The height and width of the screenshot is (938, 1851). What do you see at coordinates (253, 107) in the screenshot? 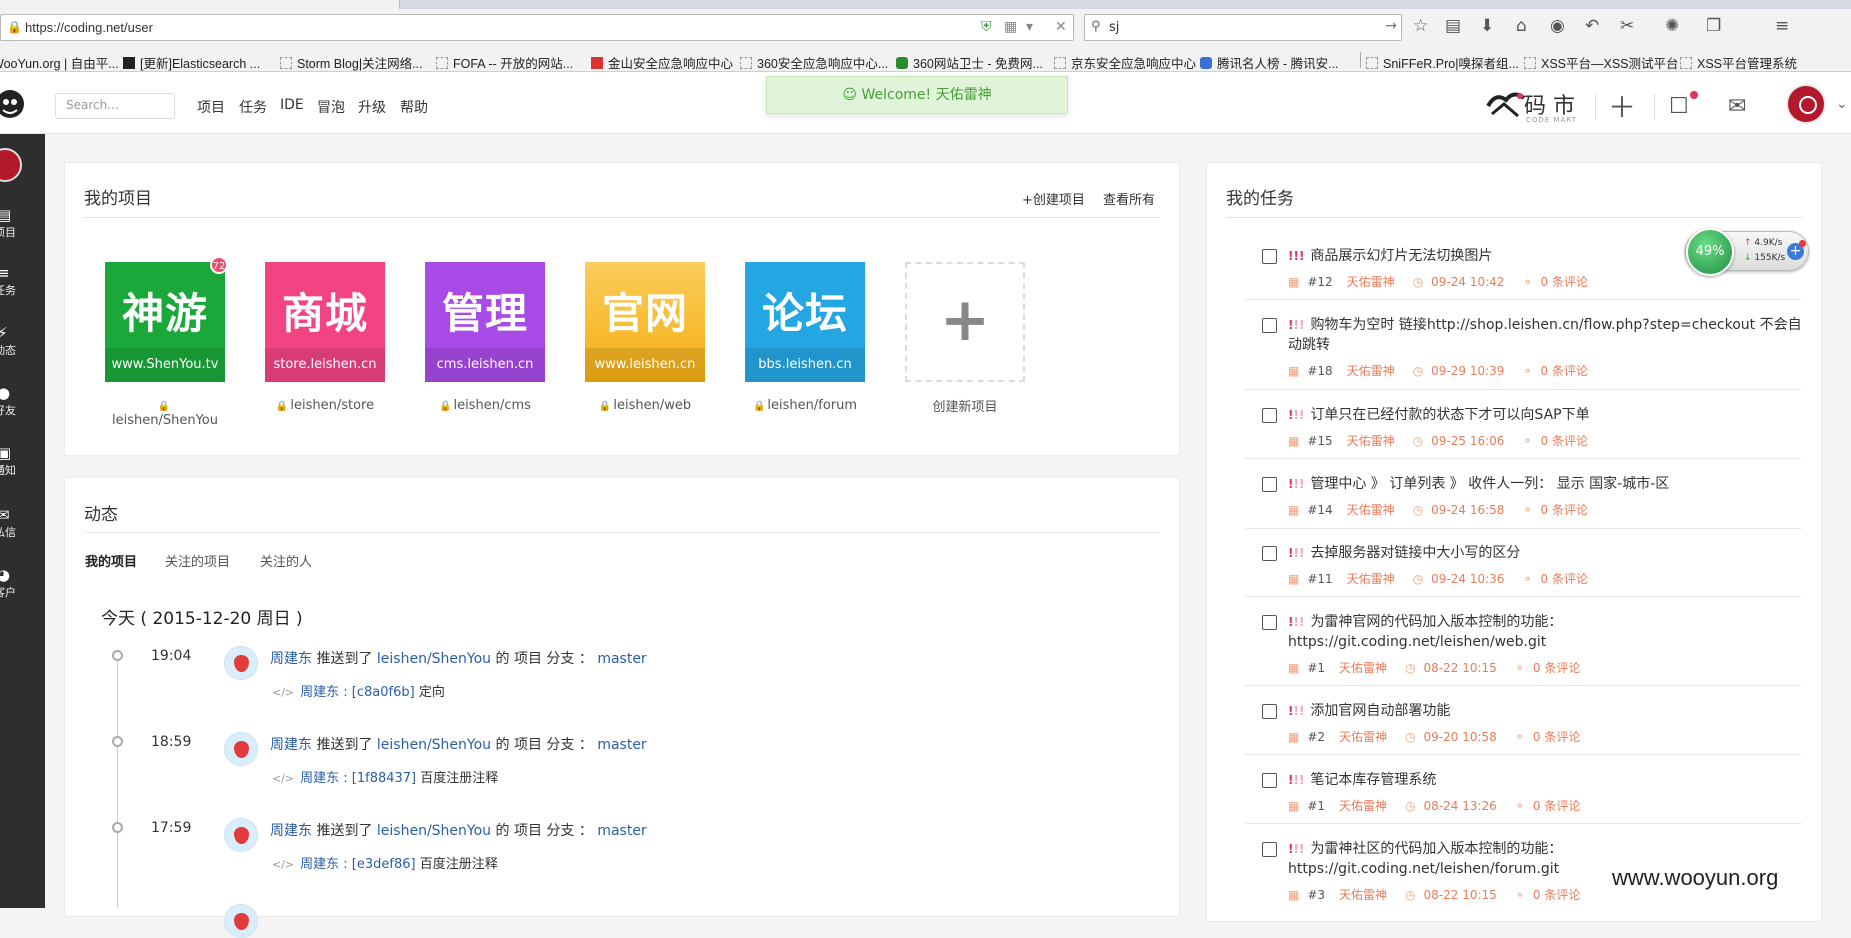
I see `nav-tasks: 任务` at bounding box center [253, 107].